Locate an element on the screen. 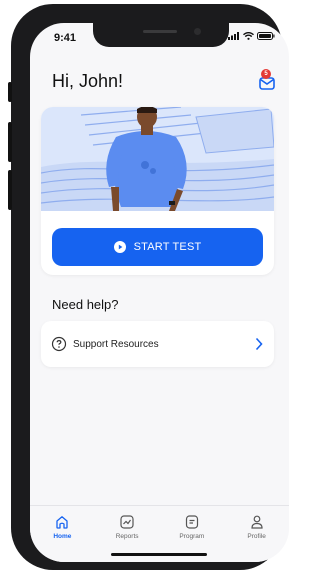 The height and width of the screenshot is (573, 320). wifi-icon is located at coordinates (248, 36).